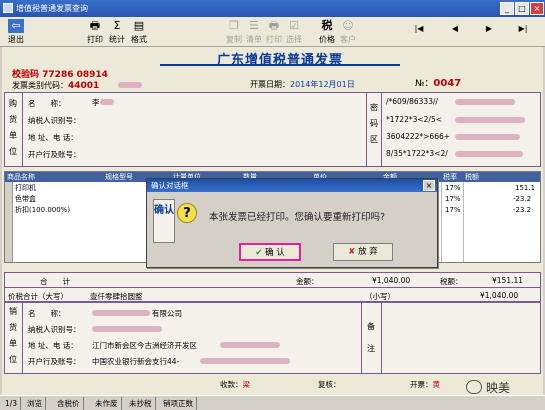 The height and width of the screenshot is (410, 545). Describe the element at coordinates (436, 384) in the screenshot. I see `drawer-value: 黄` at that location.